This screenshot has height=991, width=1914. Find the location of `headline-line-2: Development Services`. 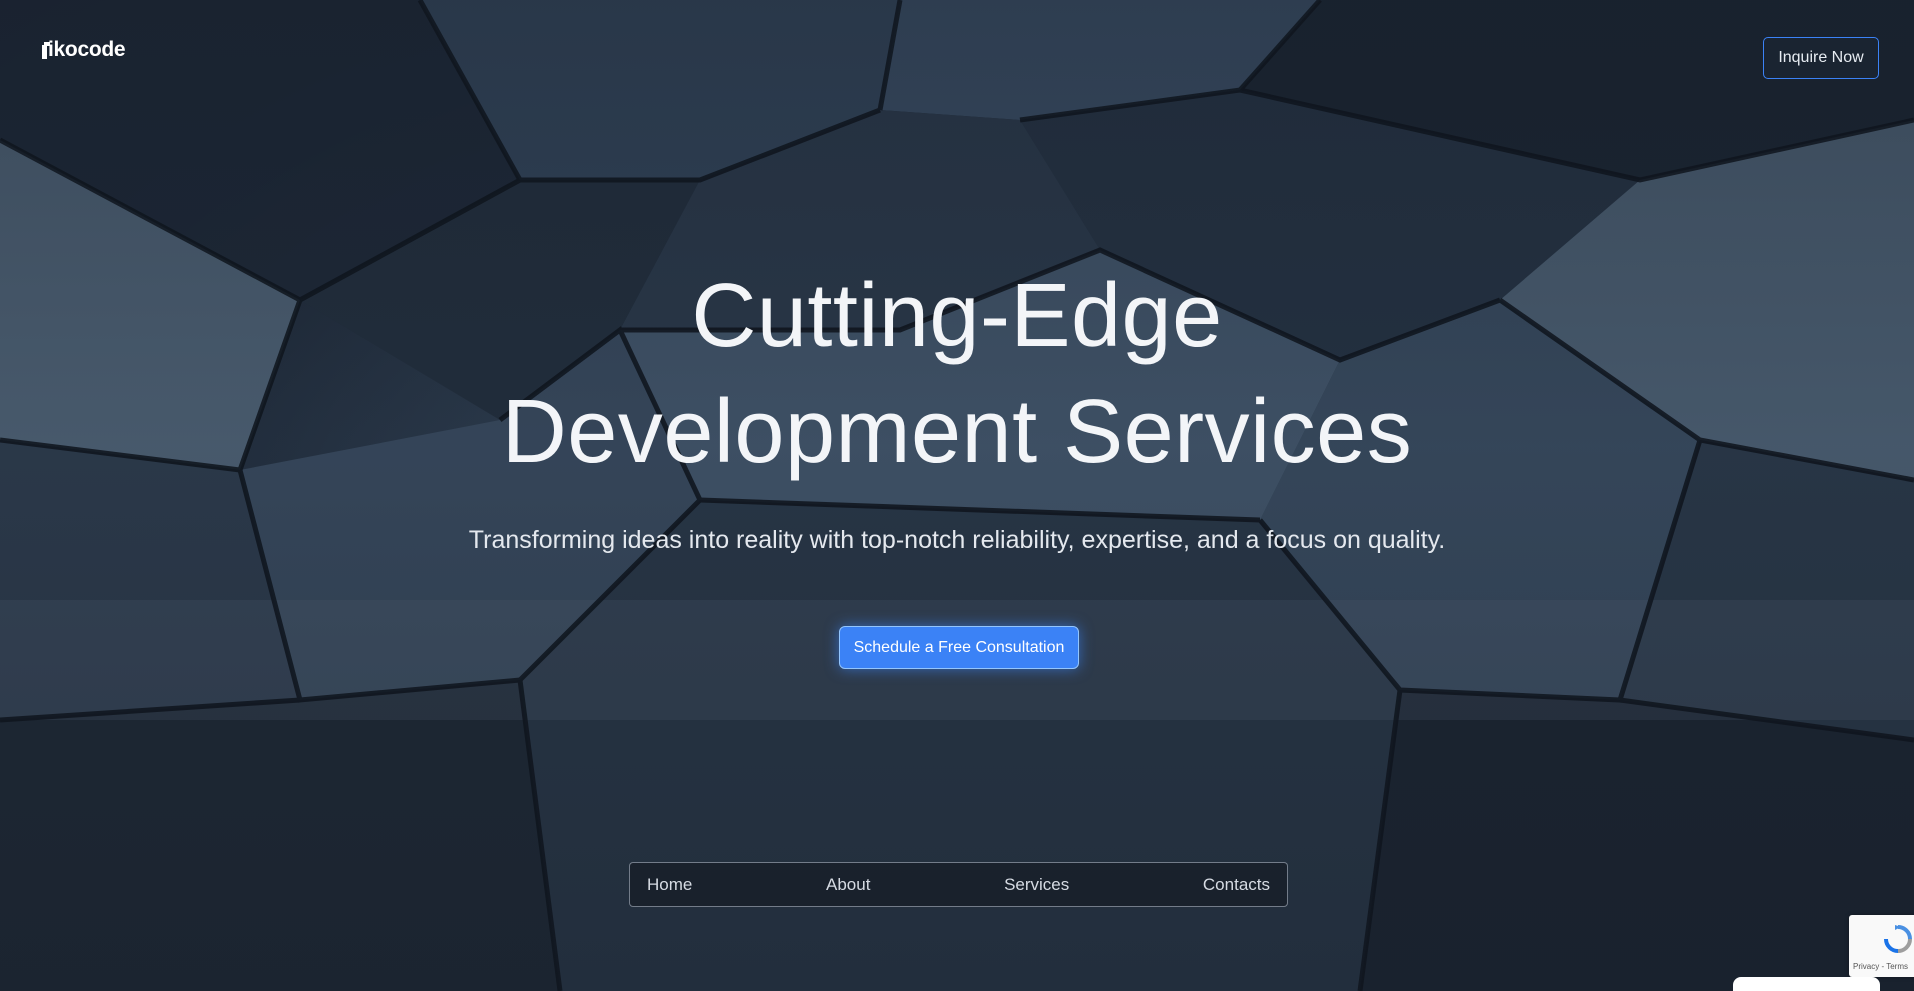

headline-line-2: Development Services is located at coordinates (957, 432).